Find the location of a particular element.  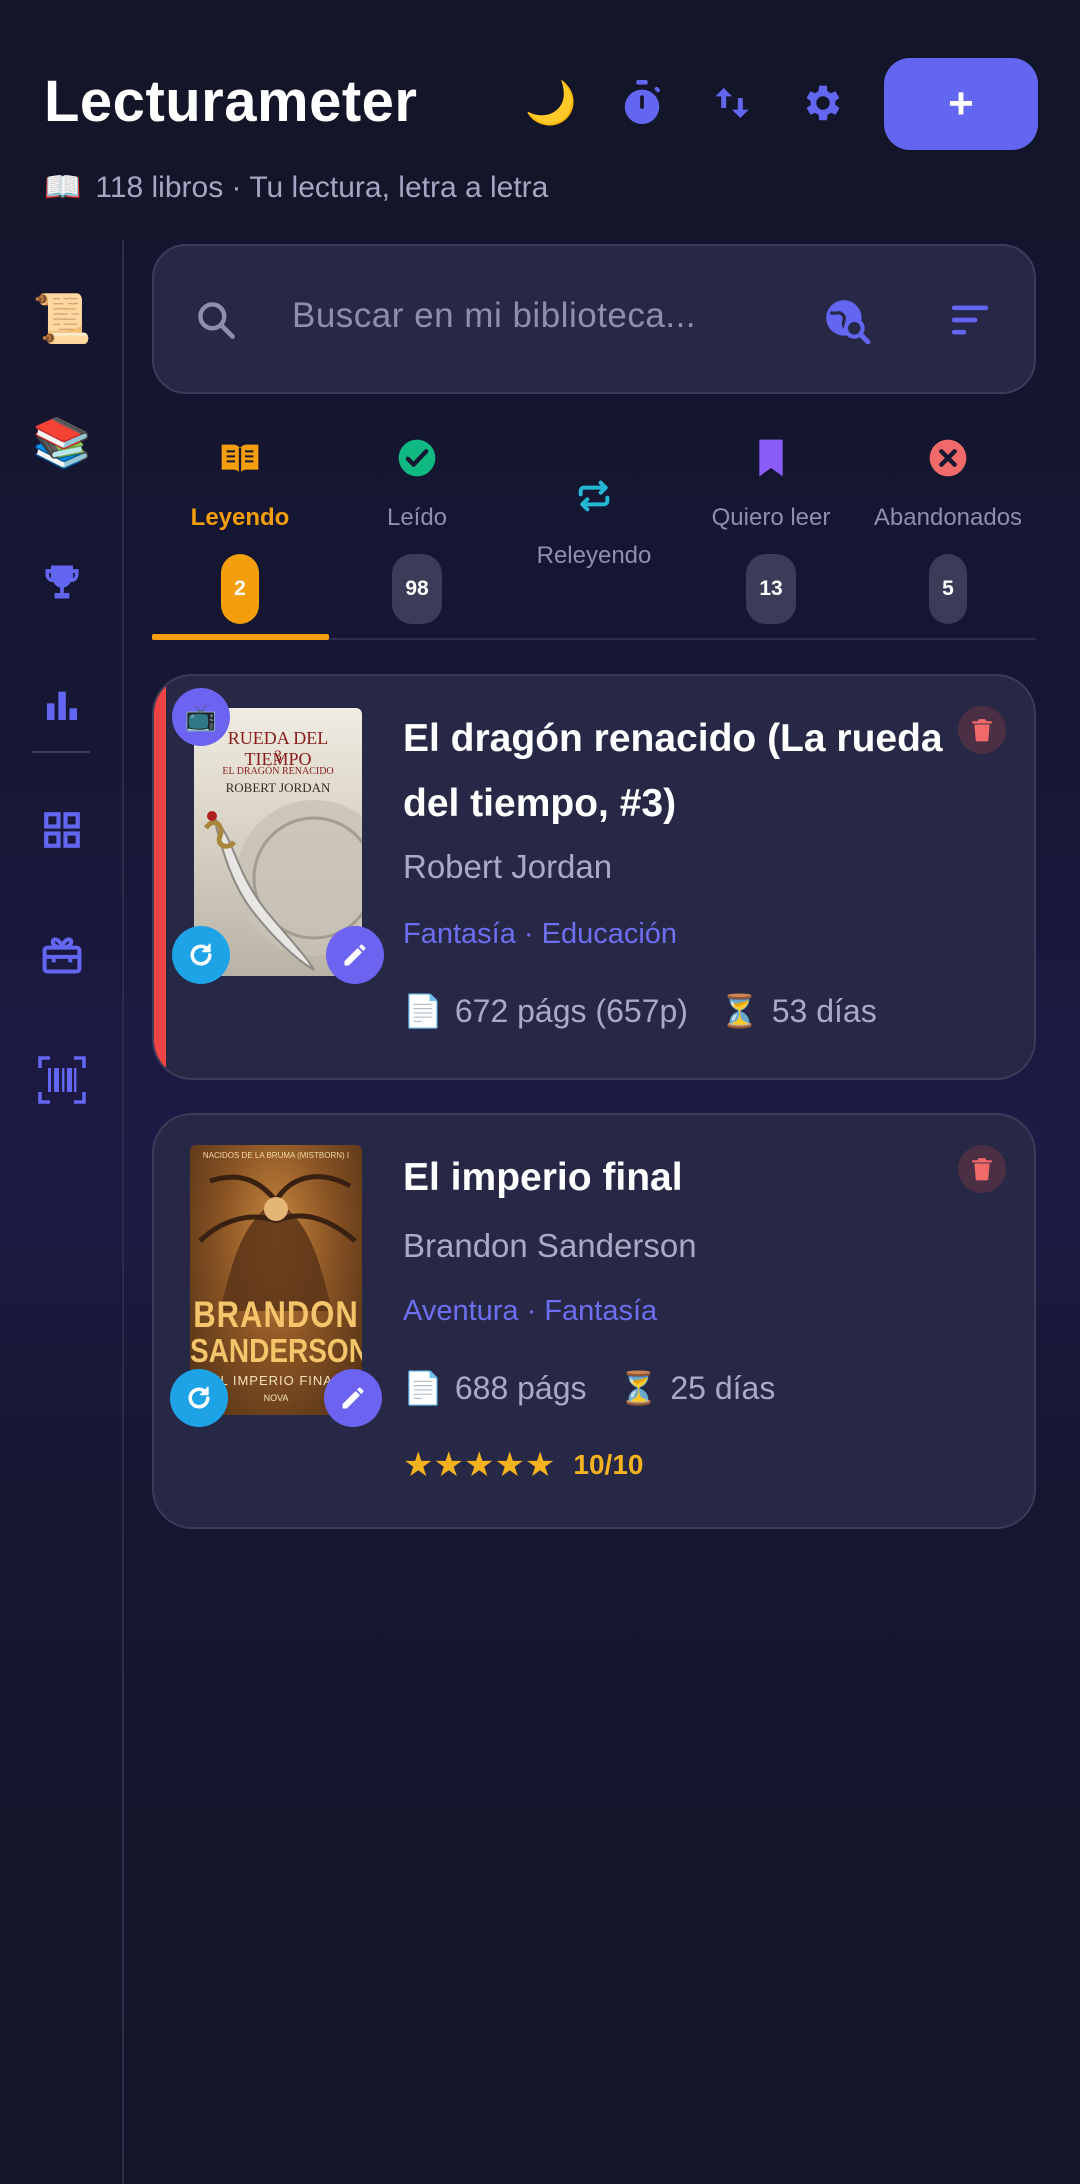

add-book-button: + is located at coordinates (961, 104).